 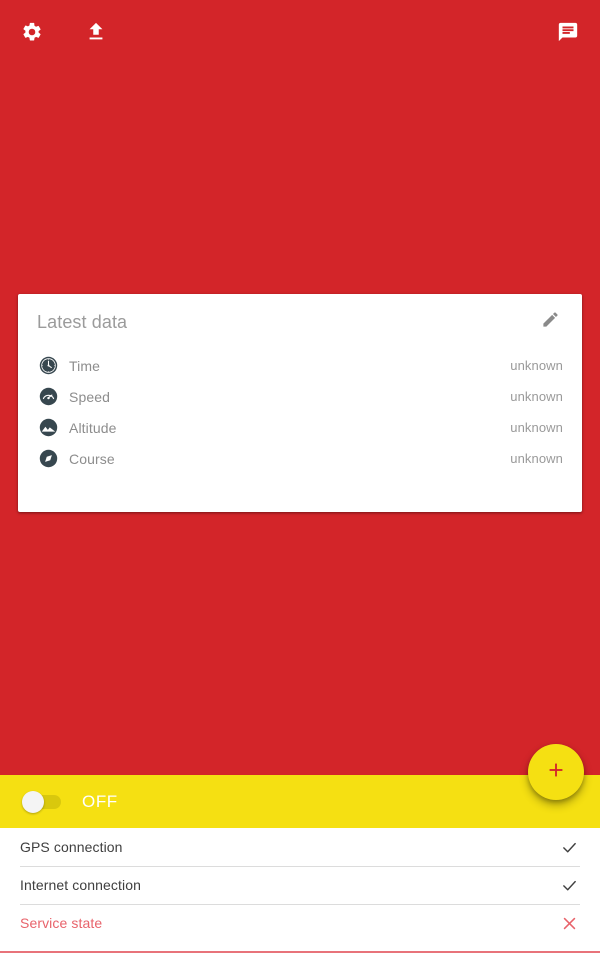 I want to click on data-row: Altitude unknown, so click(x=300, y=427).